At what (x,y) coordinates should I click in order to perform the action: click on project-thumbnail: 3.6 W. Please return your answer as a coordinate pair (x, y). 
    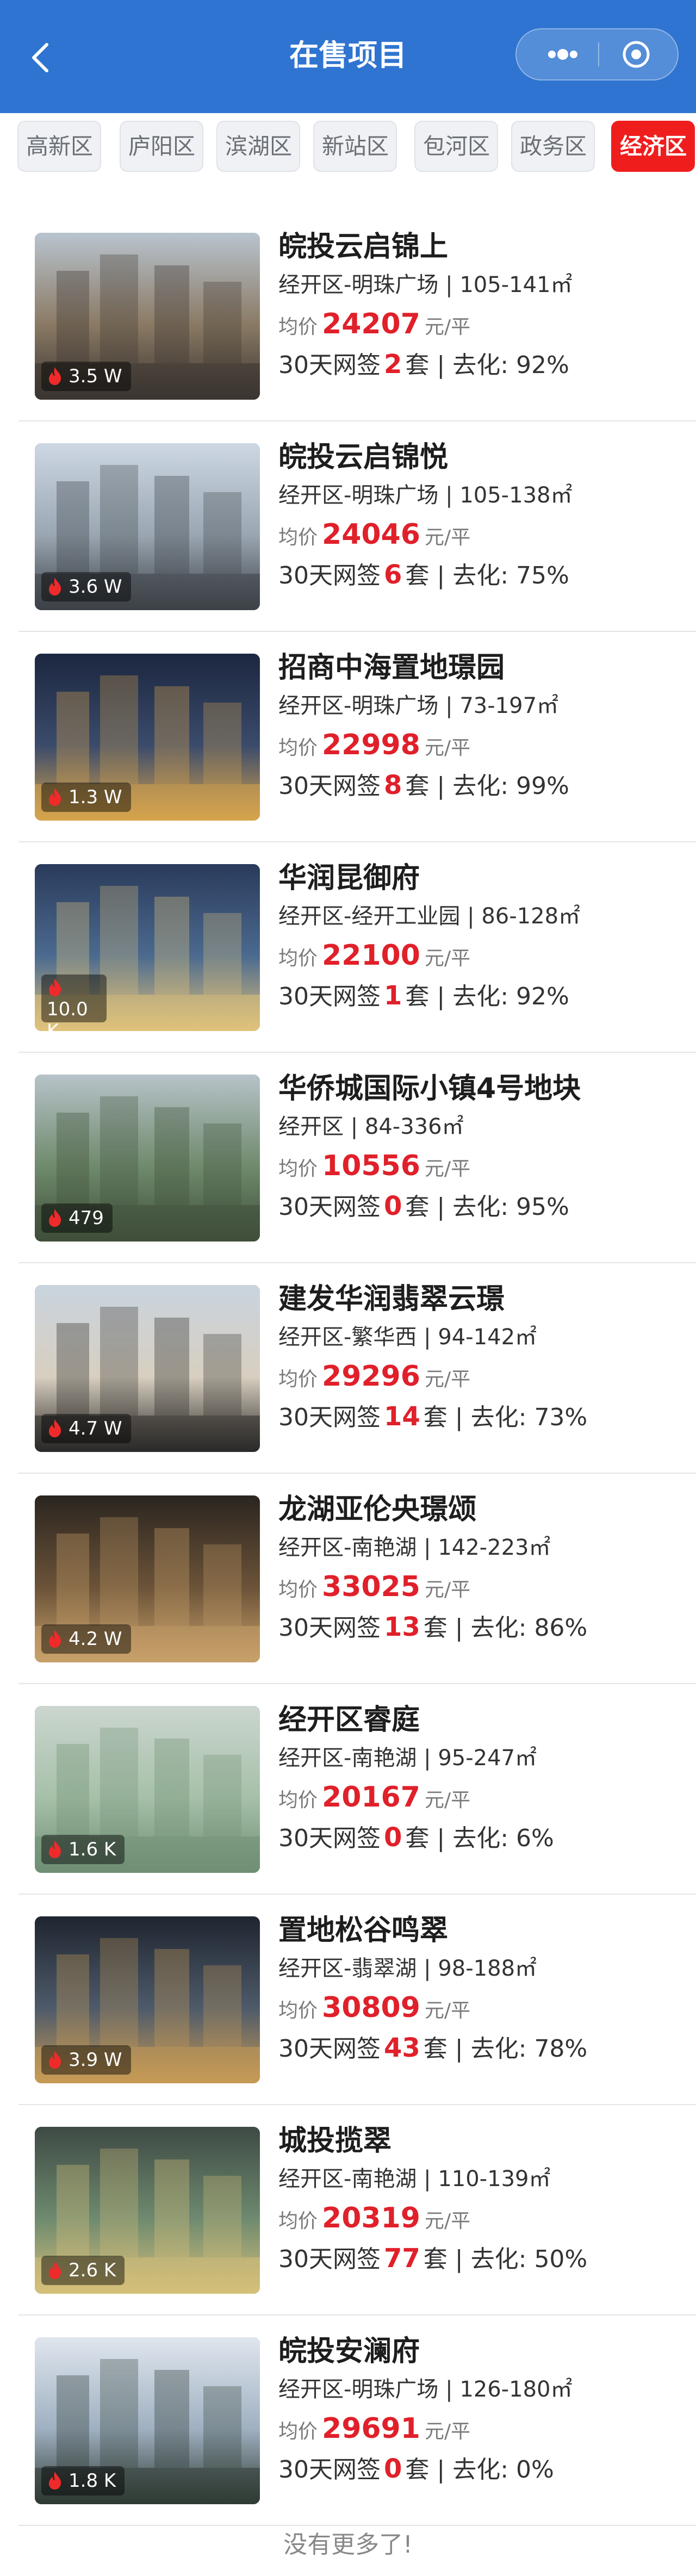
    Looking at the image, I should click on (147, 526).